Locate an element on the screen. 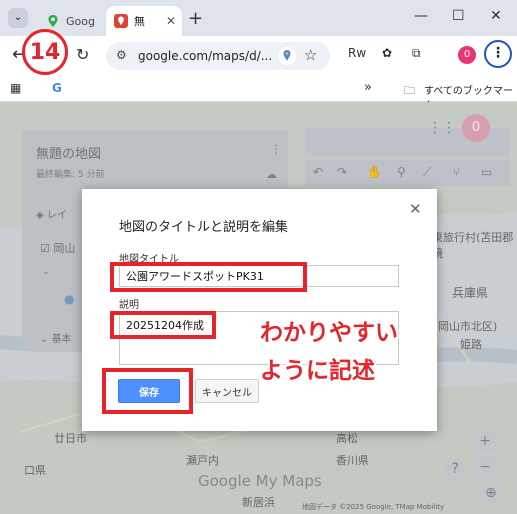  browser-tab-bar: ⌄ Goog 無 ✕ + — ☐ ✕ is located at coordinates (258, 18).